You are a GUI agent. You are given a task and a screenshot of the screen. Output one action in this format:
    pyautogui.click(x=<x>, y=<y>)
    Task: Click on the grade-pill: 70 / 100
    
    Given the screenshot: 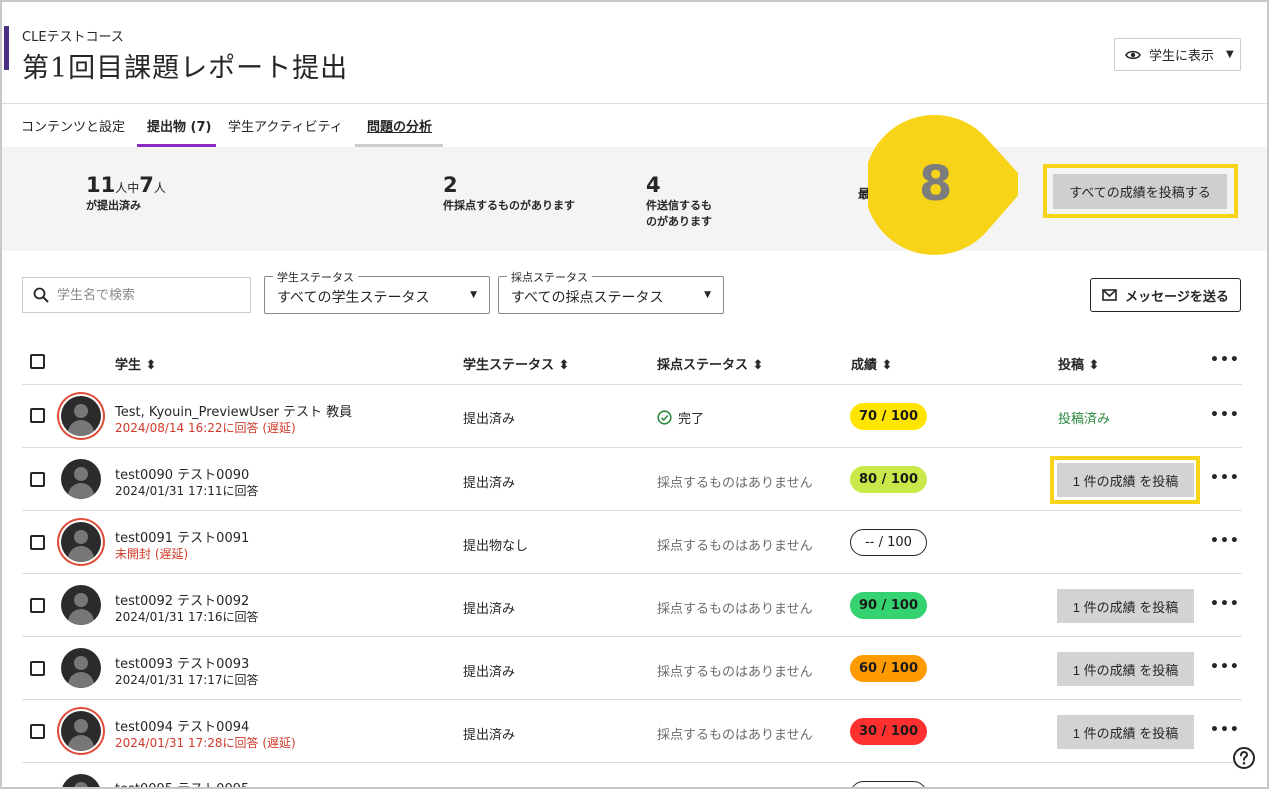 What is the action you would take?
    pyautogui.click(x=888, y=416)
    